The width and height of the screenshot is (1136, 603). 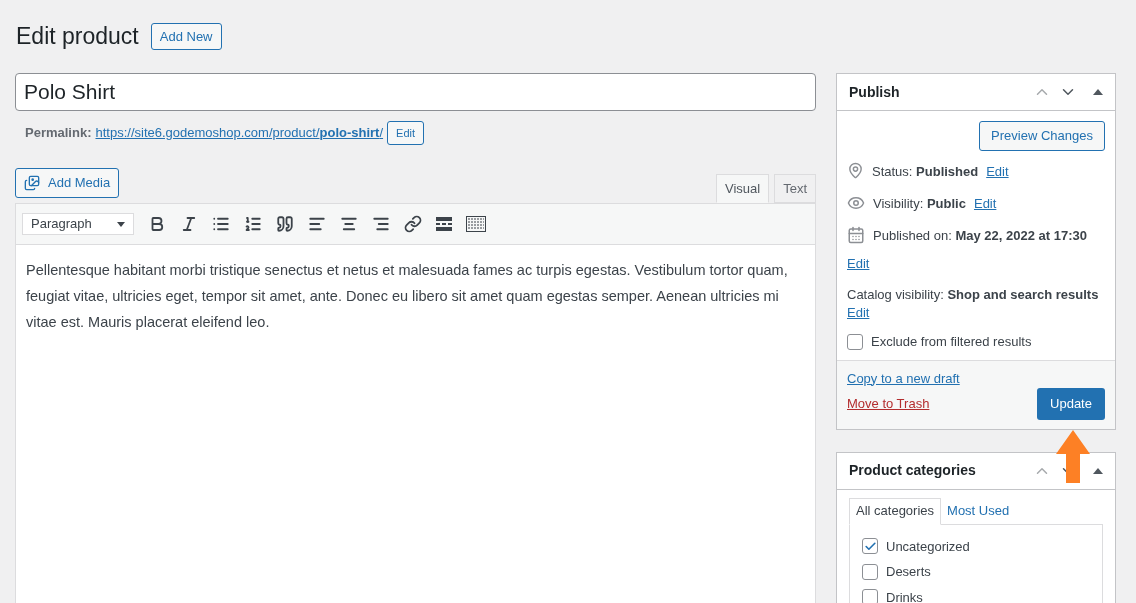 I want to click on publish-info: Published on: May 22, 2022 at 17:30, so click(x=980, y=236).